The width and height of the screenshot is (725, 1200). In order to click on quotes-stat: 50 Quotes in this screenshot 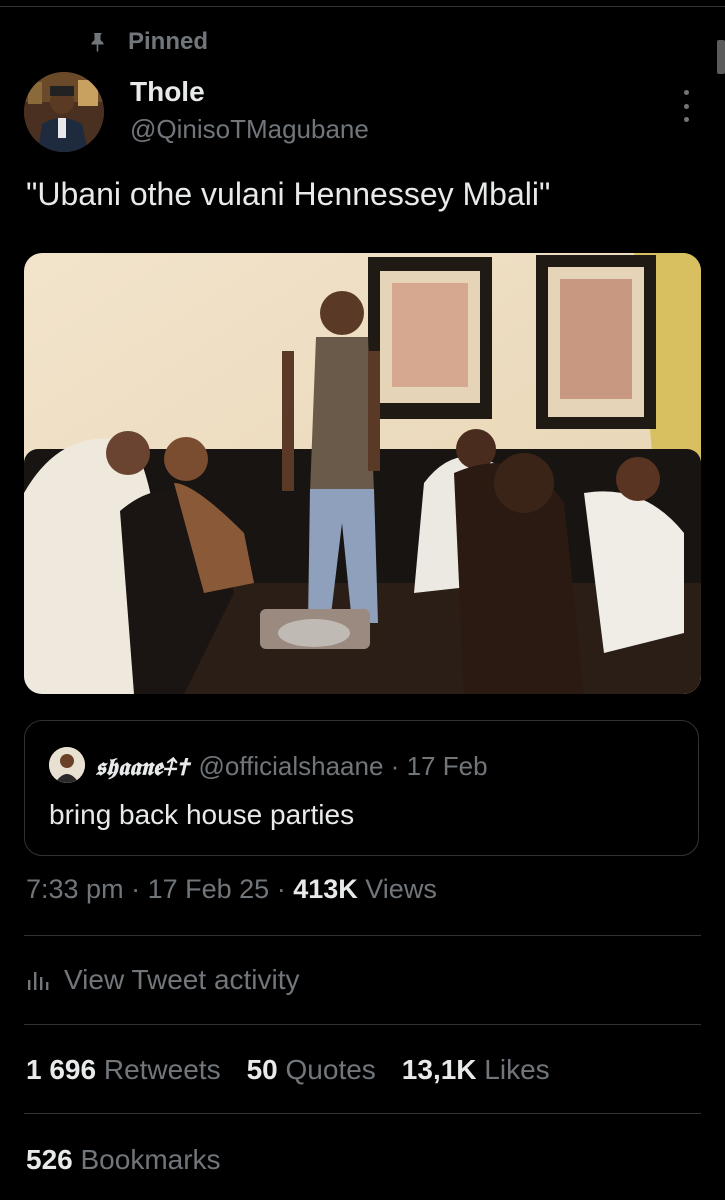, I will do `click(311, 1070)`.